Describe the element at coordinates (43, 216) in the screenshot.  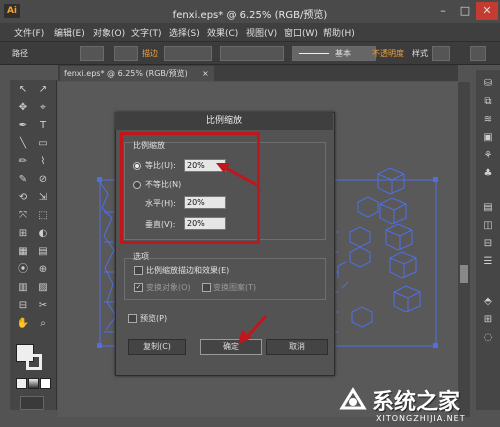
I see `free-transform-tool-icon: ⬚` at that location.